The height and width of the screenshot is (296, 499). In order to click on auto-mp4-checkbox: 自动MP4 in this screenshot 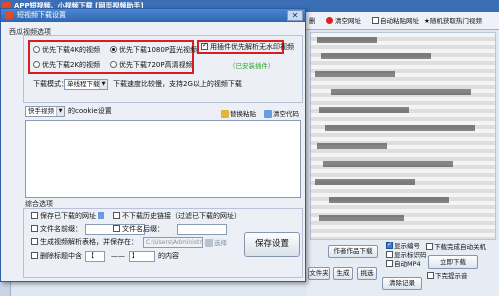, I will do `click(403, 264)`.